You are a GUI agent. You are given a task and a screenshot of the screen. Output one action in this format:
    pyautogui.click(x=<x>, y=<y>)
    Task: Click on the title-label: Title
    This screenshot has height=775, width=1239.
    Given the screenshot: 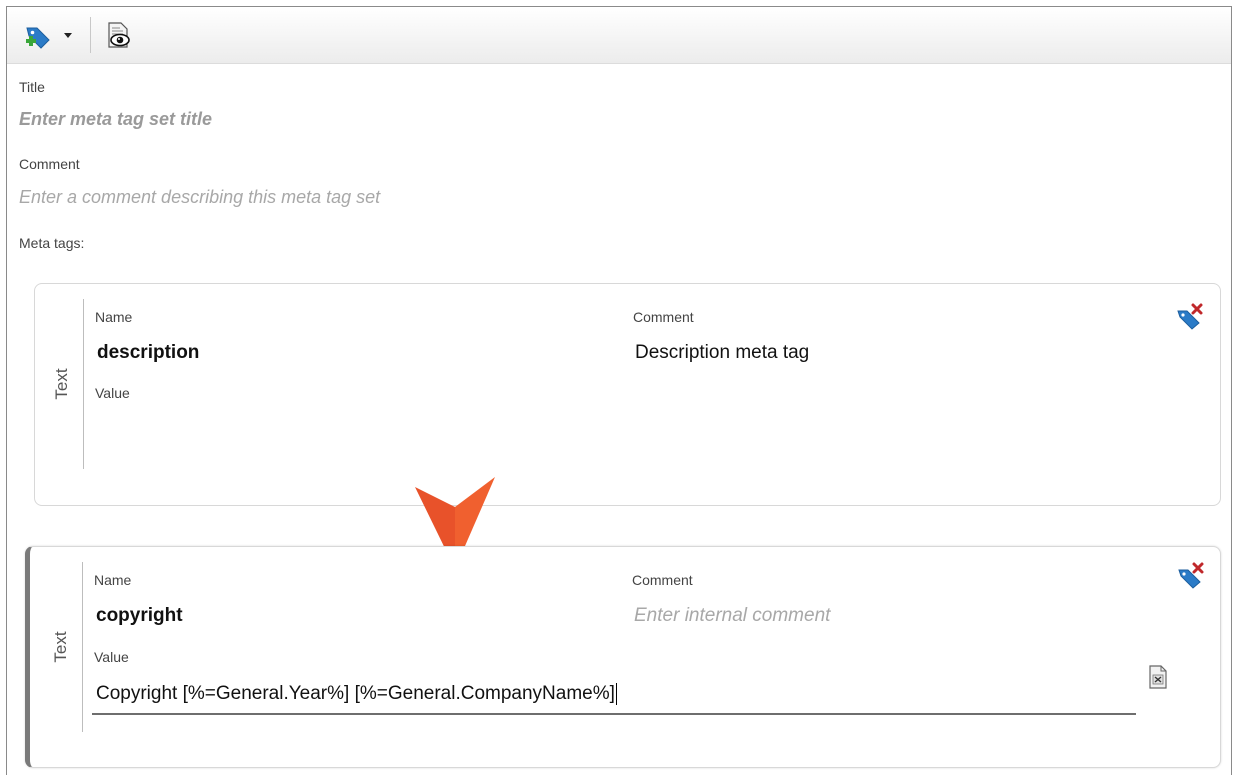 What is the action you would take?
    pyautogui.click(x=32, y=87)
    